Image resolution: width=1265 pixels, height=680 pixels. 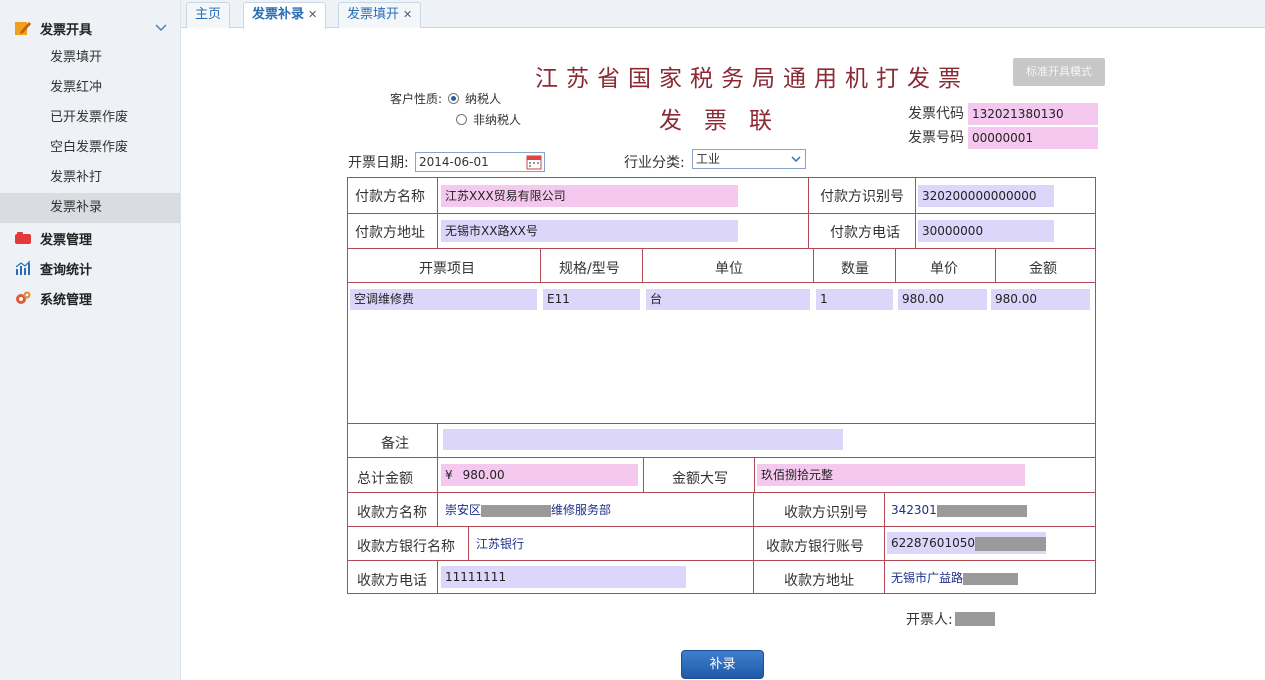 I want to click on total-value: 980.00, so click(x=483, y=475).